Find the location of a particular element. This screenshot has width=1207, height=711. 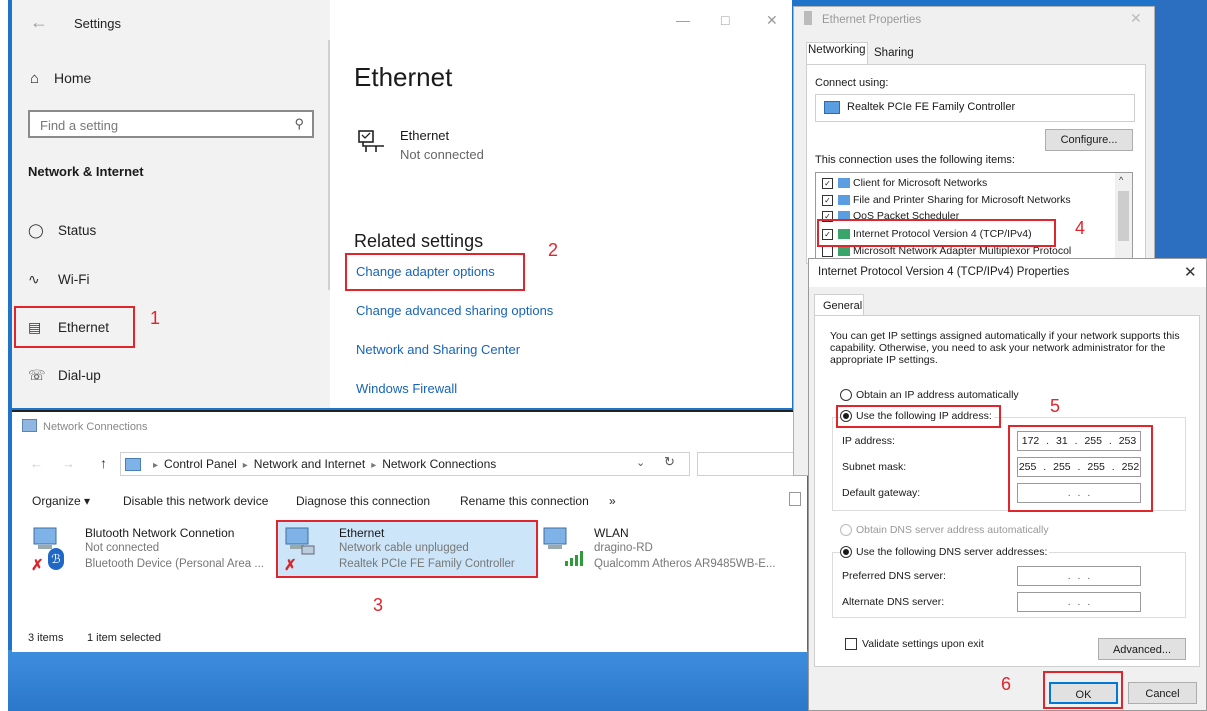

alternate-dns-label: Alternate DNS server: is located at coordinates (893, 602).